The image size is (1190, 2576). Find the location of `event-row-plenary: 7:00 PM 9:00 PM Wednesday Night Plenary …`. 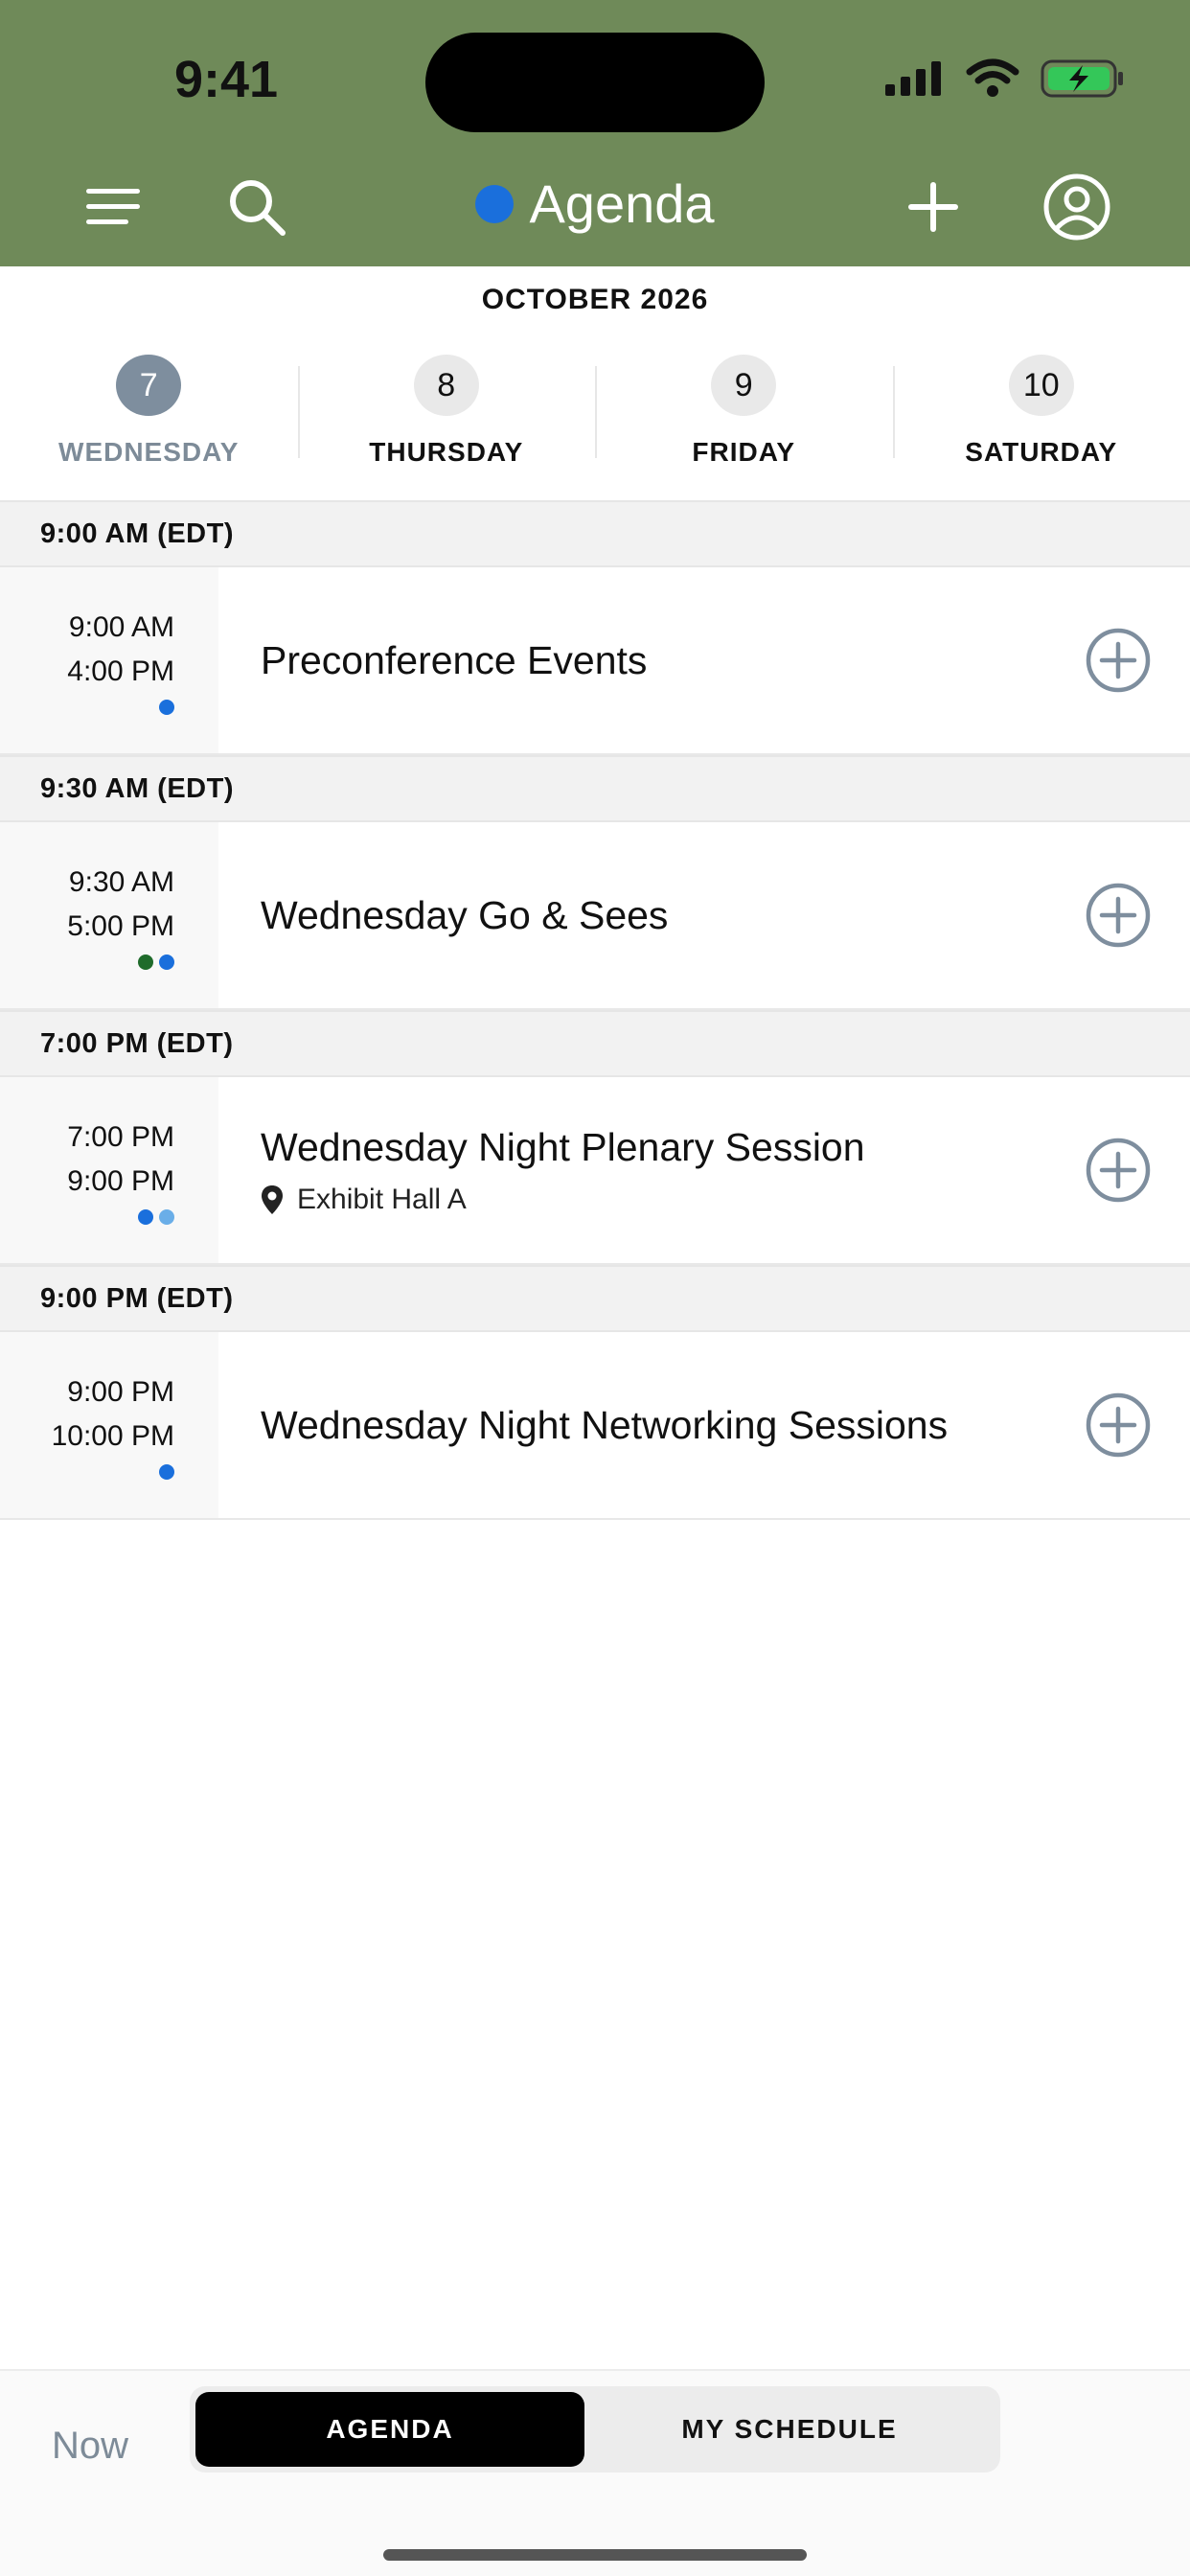

event-row-plenary: 7:00 PM 9:00 PM Wednesday Night Plenary … is located at coordinates (595, 1171).